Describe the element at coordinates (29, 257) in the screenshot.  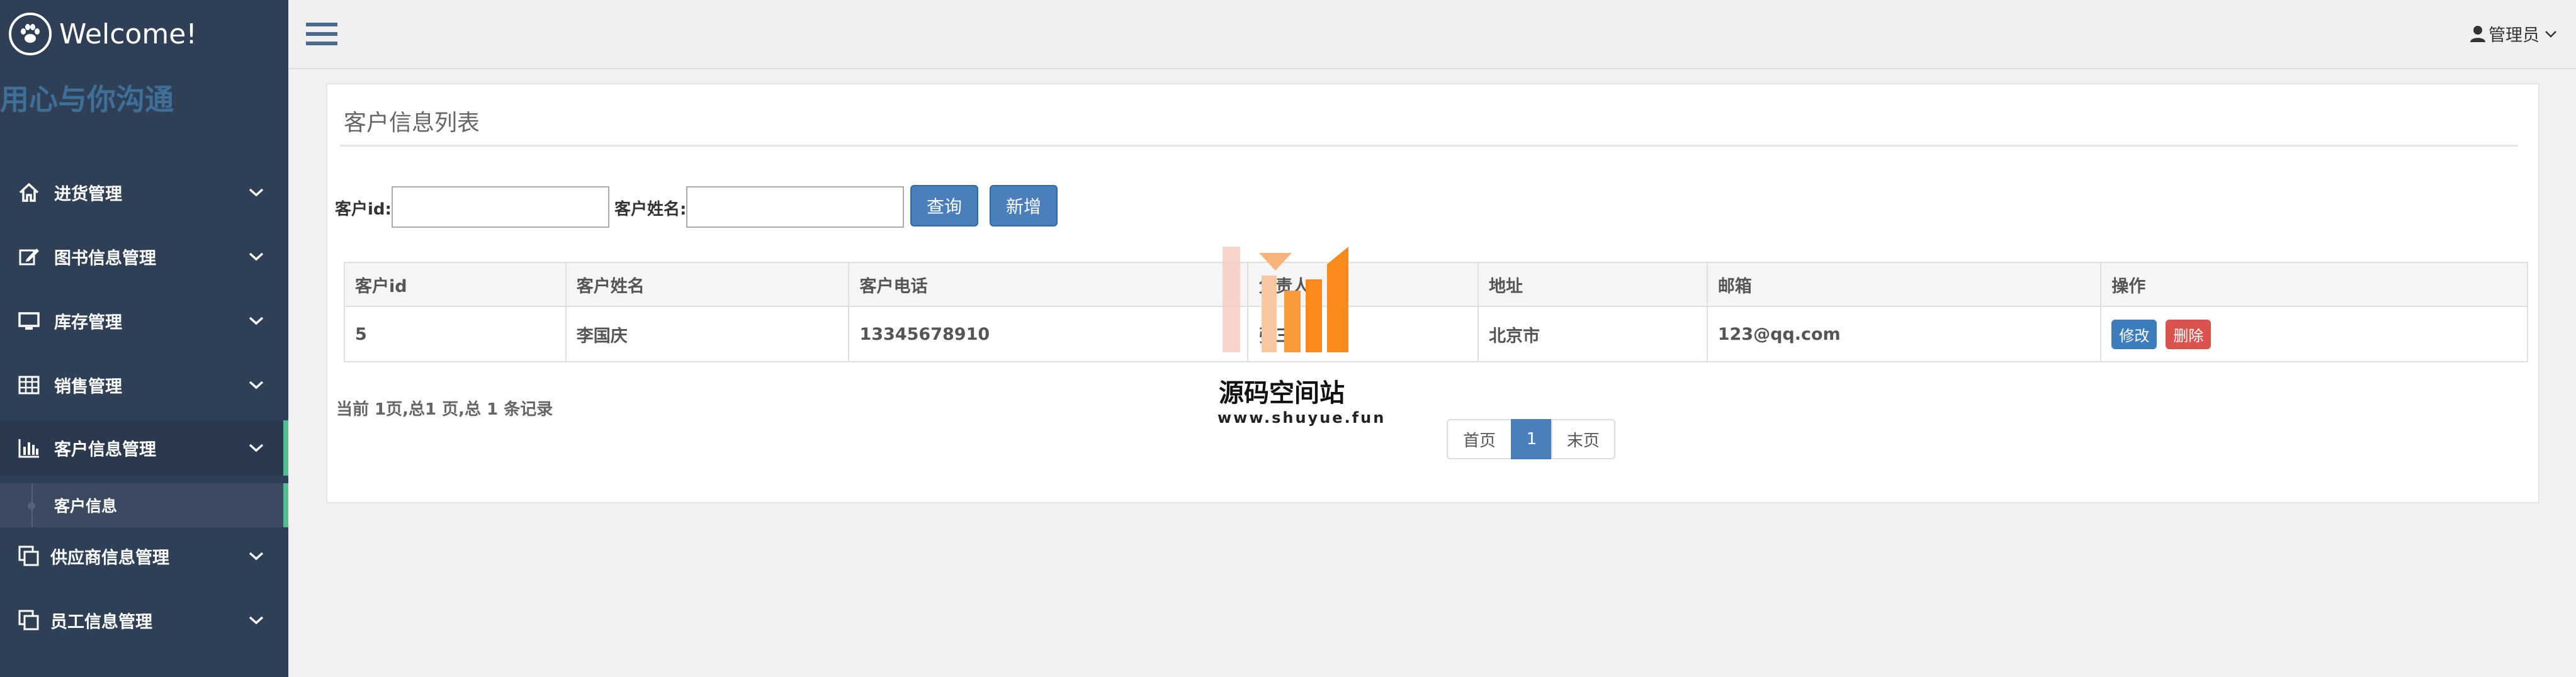
I see `edit-icon` at that location.